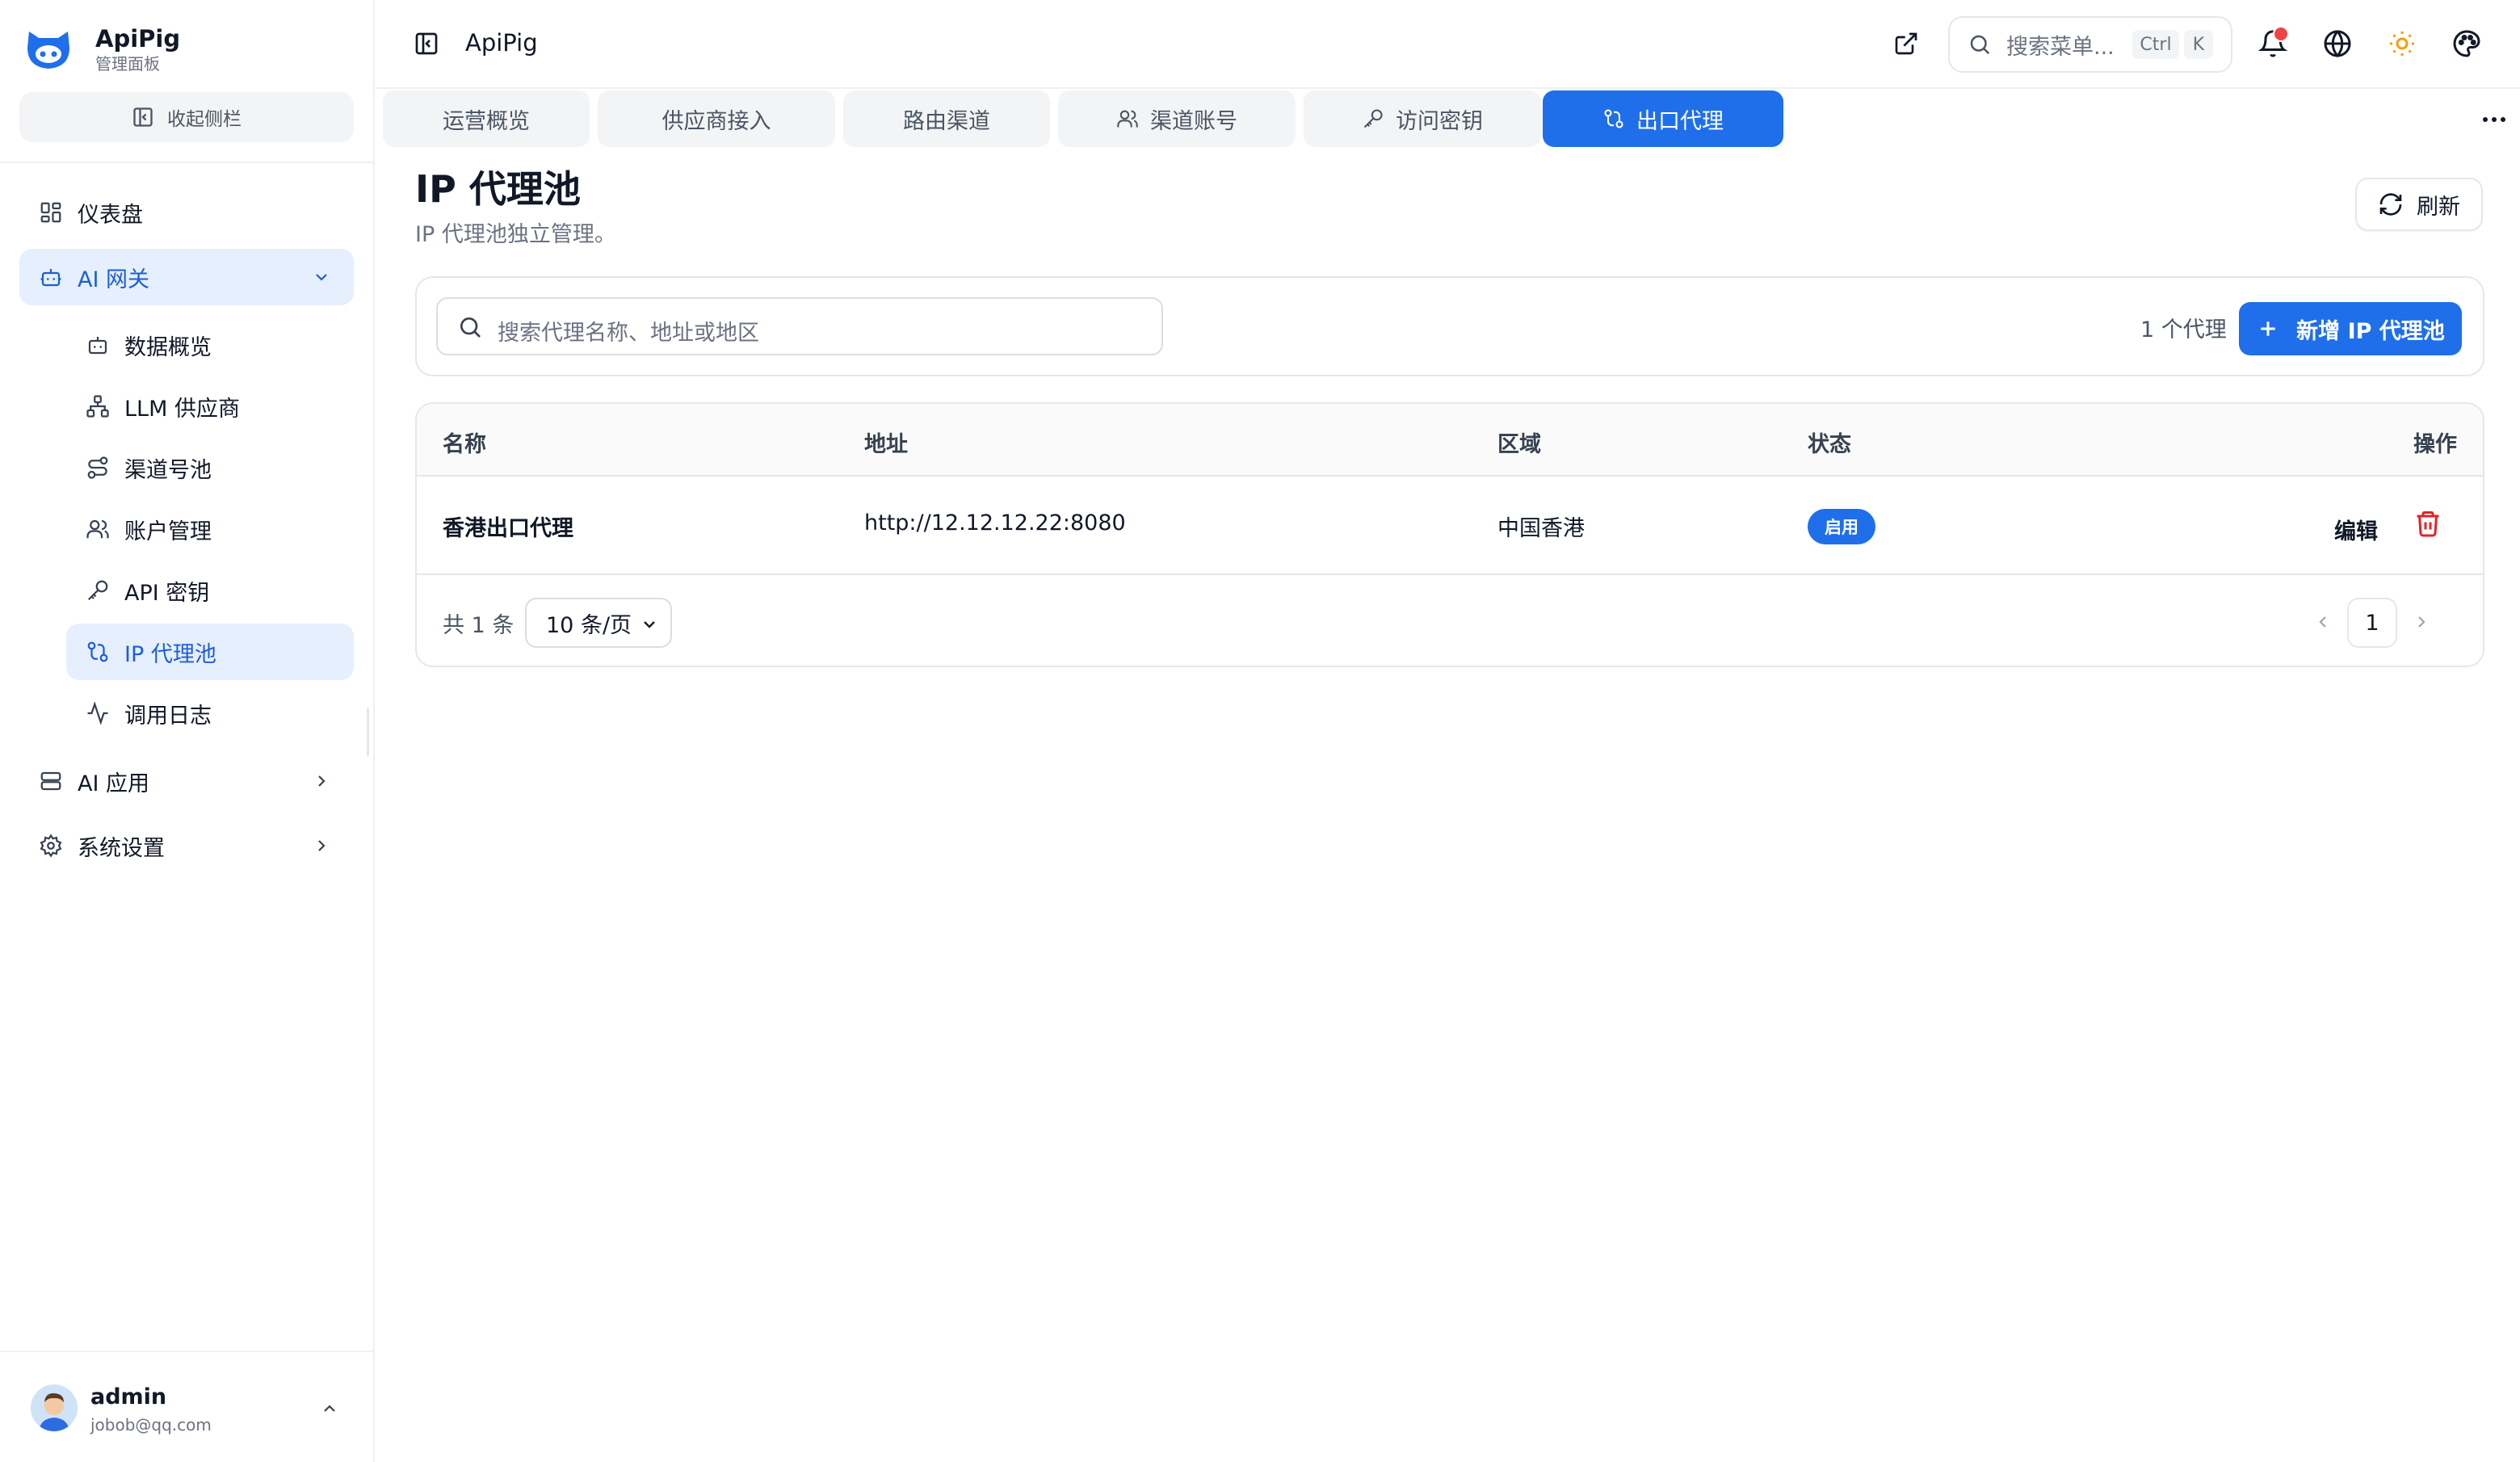 The image size is (2520, 1462). What do you see at coordinates (98, 713) in the screenshot?
I see `activity-icon` at bounding box center [98, 713].